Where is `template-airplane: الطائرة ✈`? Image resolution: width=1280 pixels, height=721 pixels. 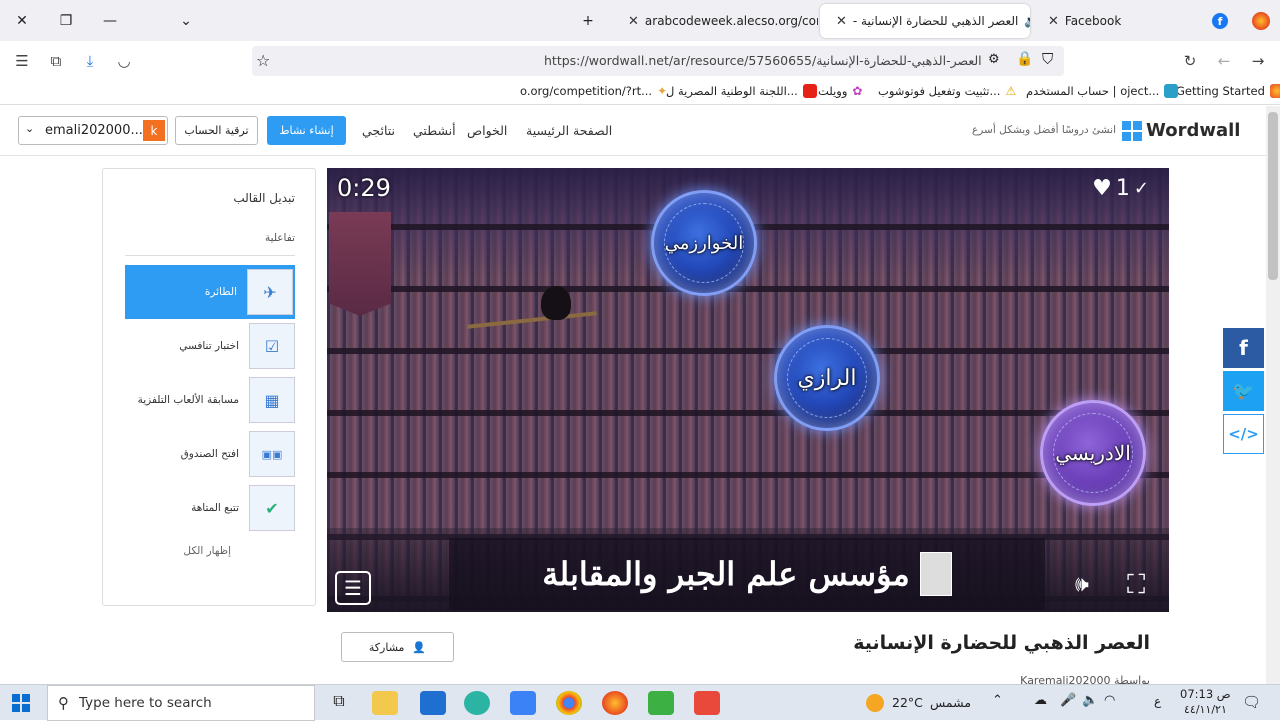
template-airplane: الطائرة ✈ is located at coordinates (210, 292).